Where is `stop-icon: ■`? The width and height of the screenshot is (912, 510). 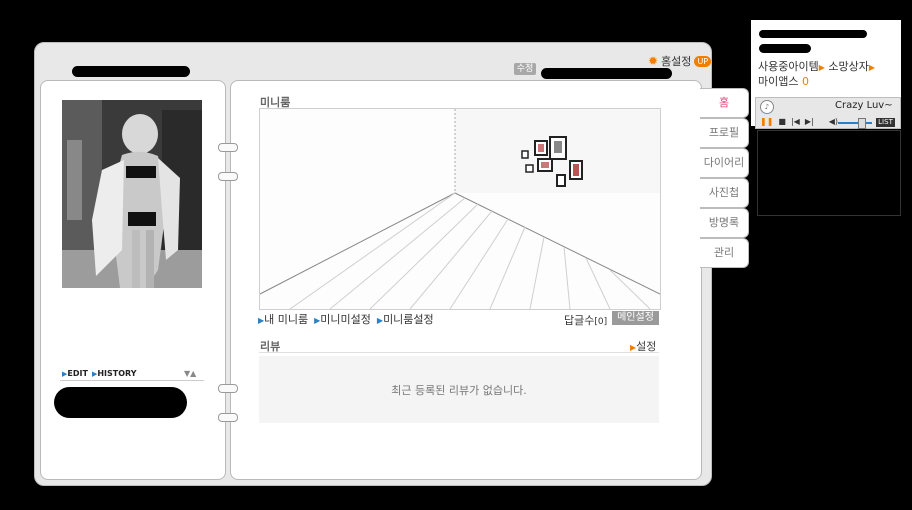
stop-icon: ■ is located at coordinates (782, 121).